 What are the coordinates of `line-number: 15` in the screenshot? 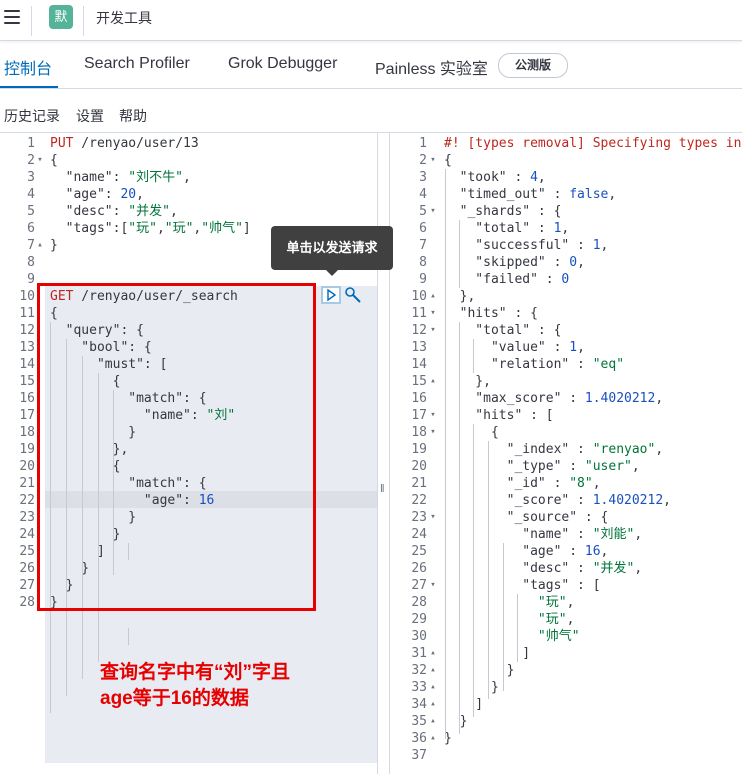 It's located at (419, 381).